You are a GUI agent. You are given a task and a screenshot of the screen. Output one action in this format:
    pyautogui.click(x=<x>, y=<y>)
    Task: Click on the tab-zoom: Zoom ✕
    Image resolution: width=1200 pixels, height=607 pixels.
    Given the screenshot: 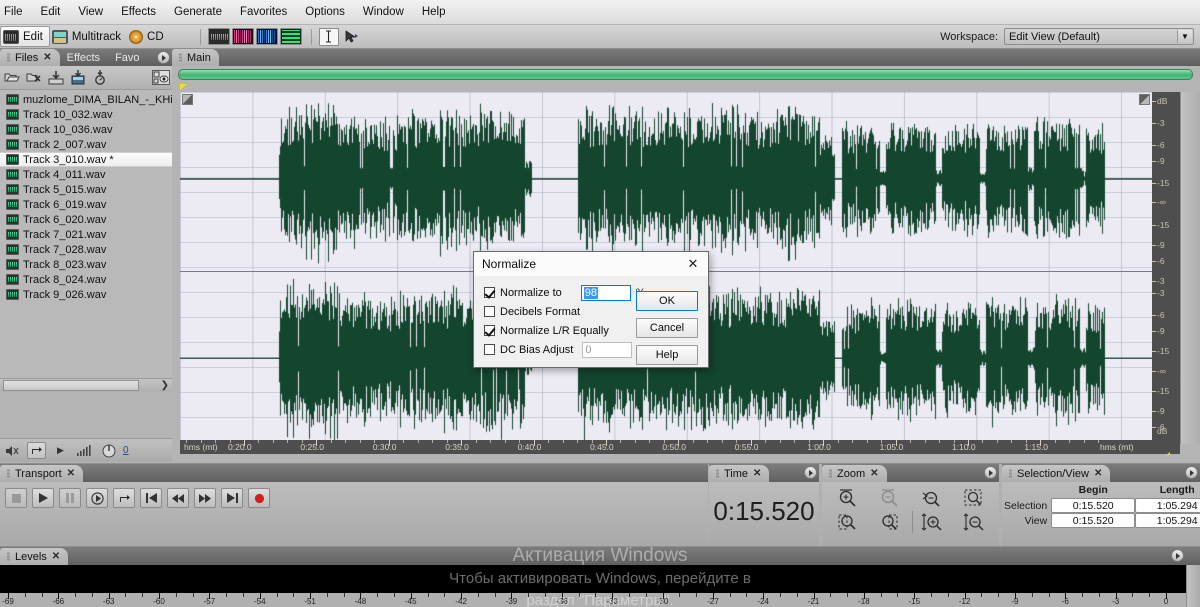 What is the action you would take?
    pyautogui.click(x=854, y=473)
    